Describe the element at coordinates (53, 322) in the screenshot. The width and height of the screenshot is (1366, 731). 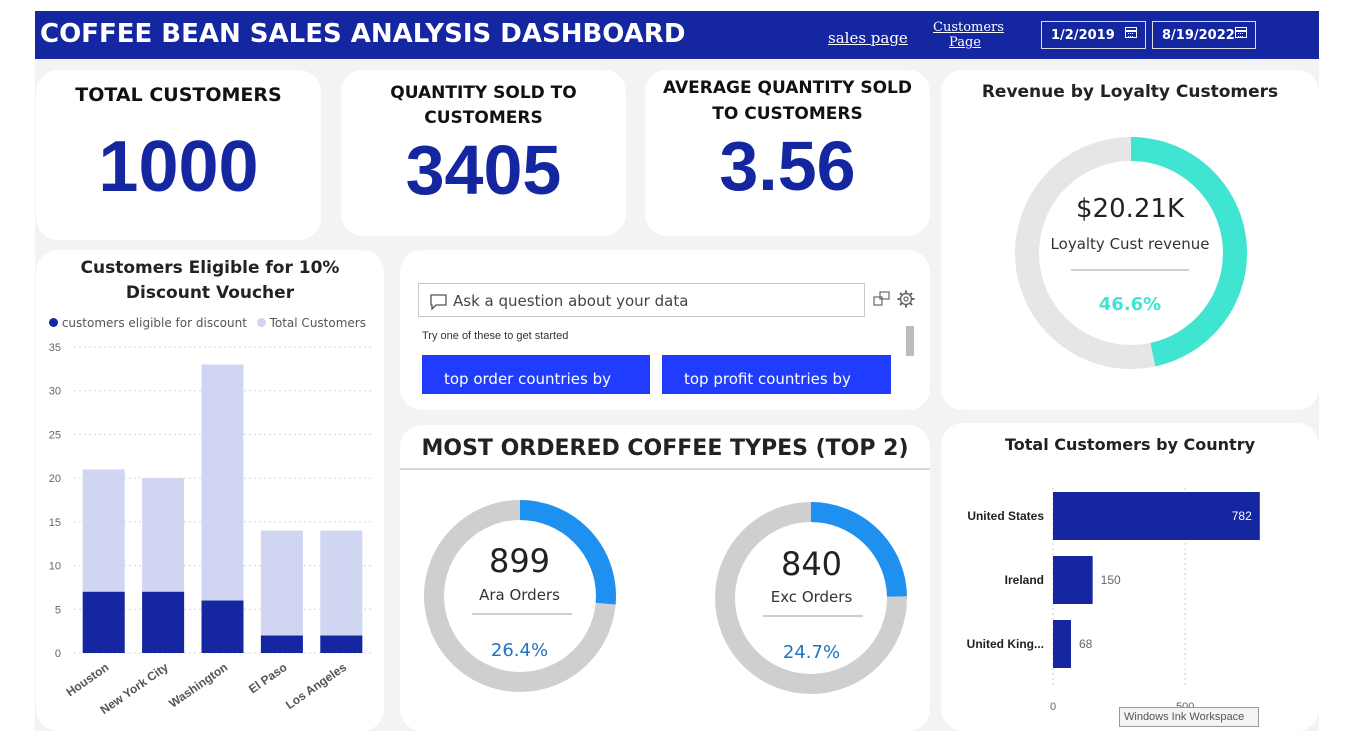
I see `legend-dot-eligible` at that location.